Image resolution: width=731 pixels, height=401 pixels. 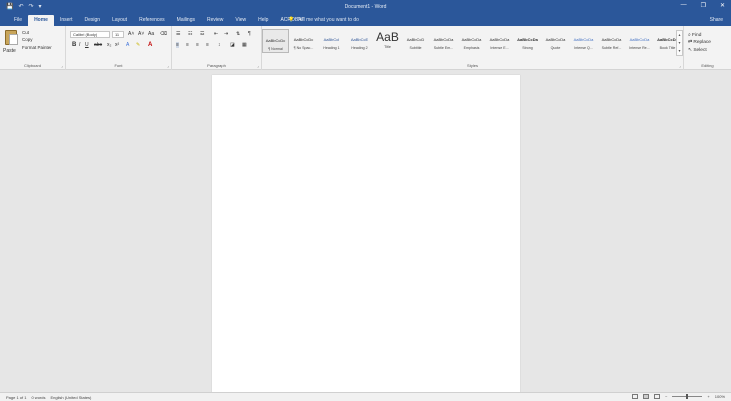 What do you see at coordinates (138, 45) in the screenshot?
I see `highlight-color-icon: ✎` at bounding box center [138, 45].